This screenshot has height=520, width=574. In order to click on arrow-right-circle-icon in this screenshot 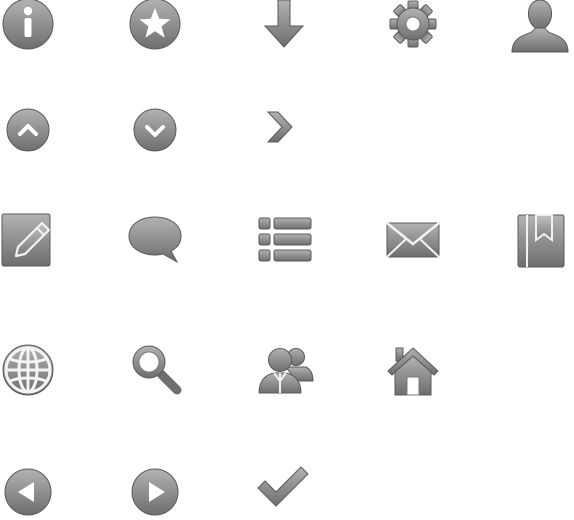, I will do `click(157, 490)`.